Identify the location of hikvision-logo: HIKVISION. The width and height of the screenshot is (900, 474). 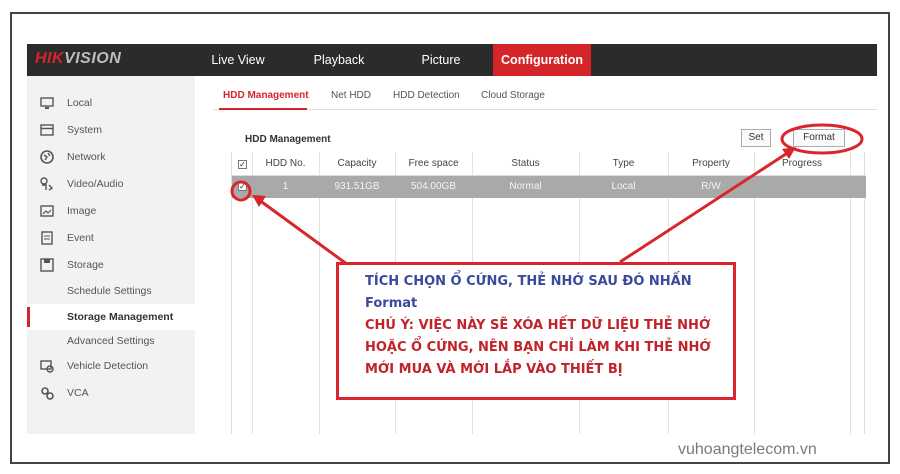
(78, 58).